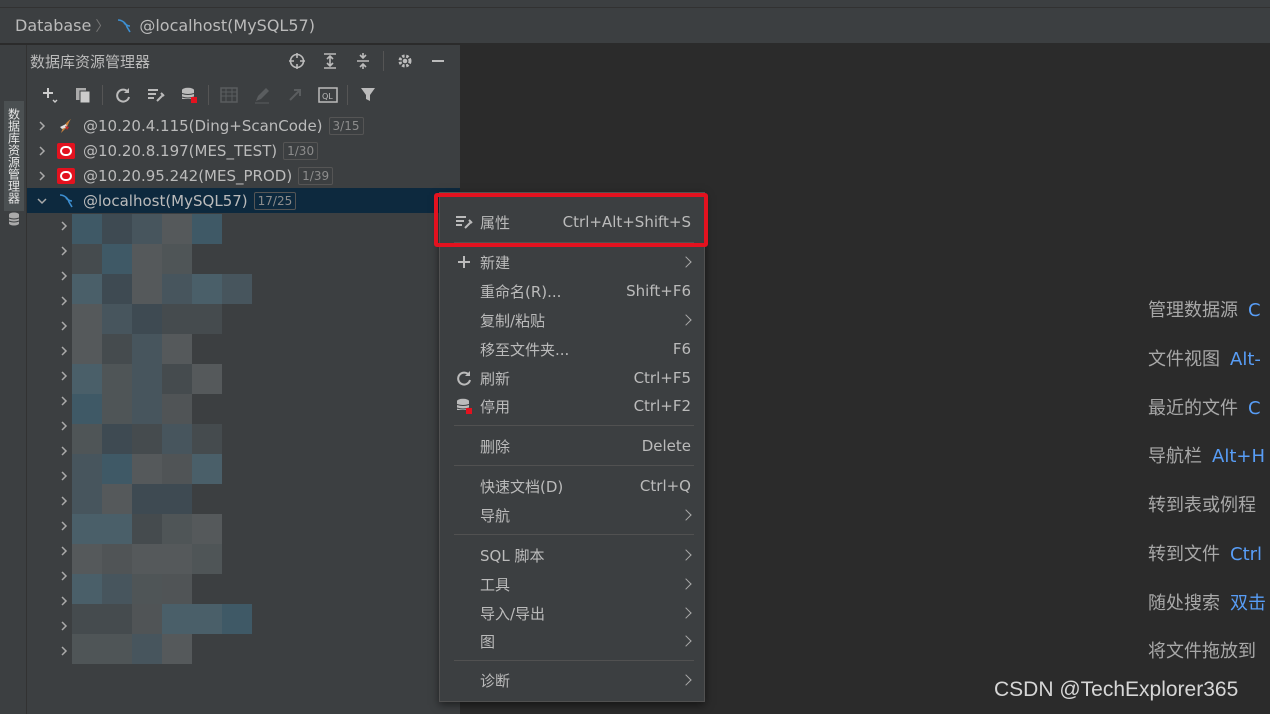 The width and height of the screenshot is (1270, 714). I want to click on query-console-icon: QL, so click(327, 95).